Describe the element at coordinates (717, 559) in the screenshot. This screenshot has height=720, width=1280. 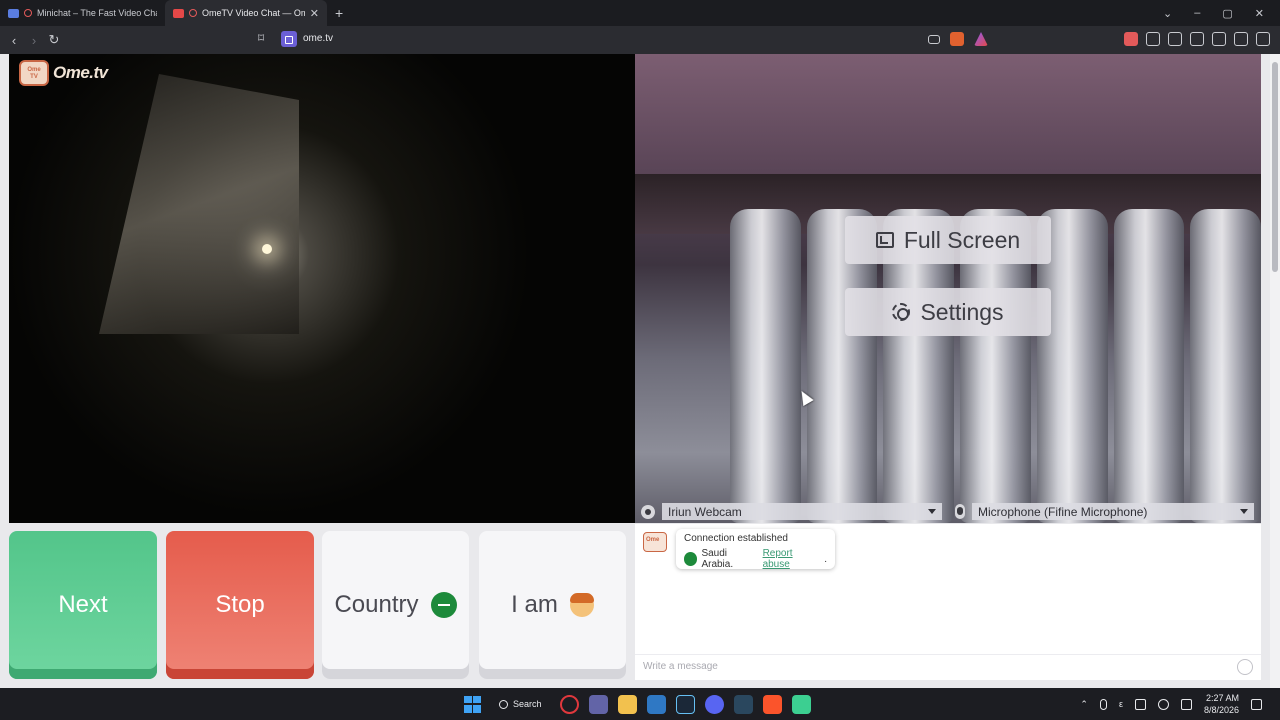
I see `partner-country: Saudi Arabia.` at that location.